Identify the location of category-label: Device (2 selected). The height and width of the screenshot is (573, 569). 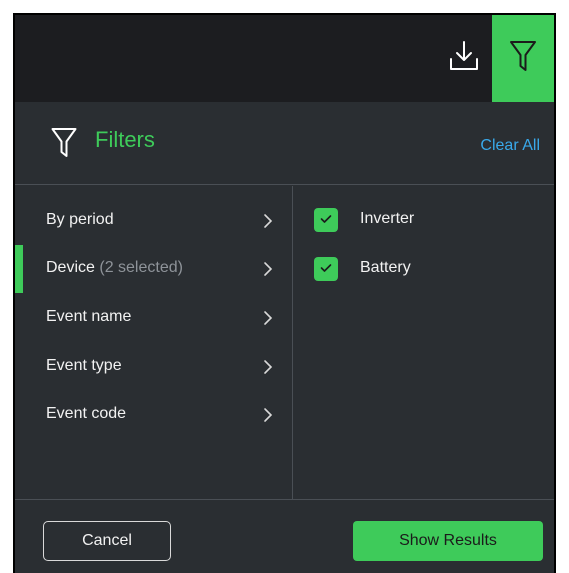
(114, 267).